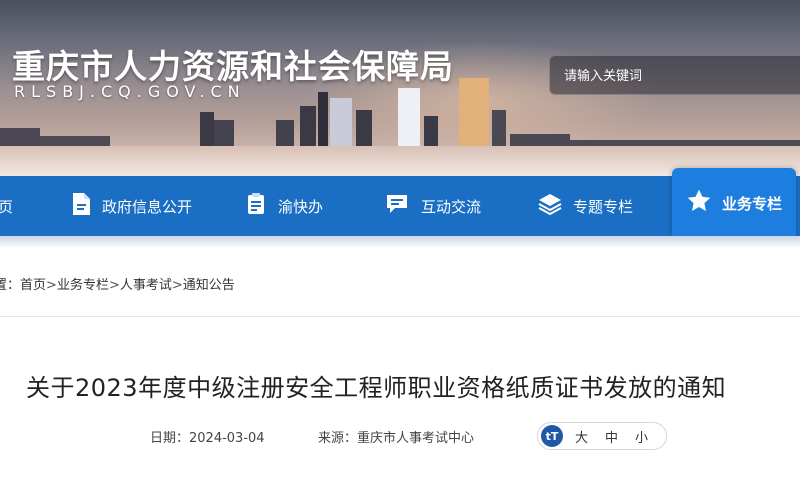 Image resolution: width=800 pixels, height=500 pixels. I want to click on font-size-small: 小, so click(641, 436).